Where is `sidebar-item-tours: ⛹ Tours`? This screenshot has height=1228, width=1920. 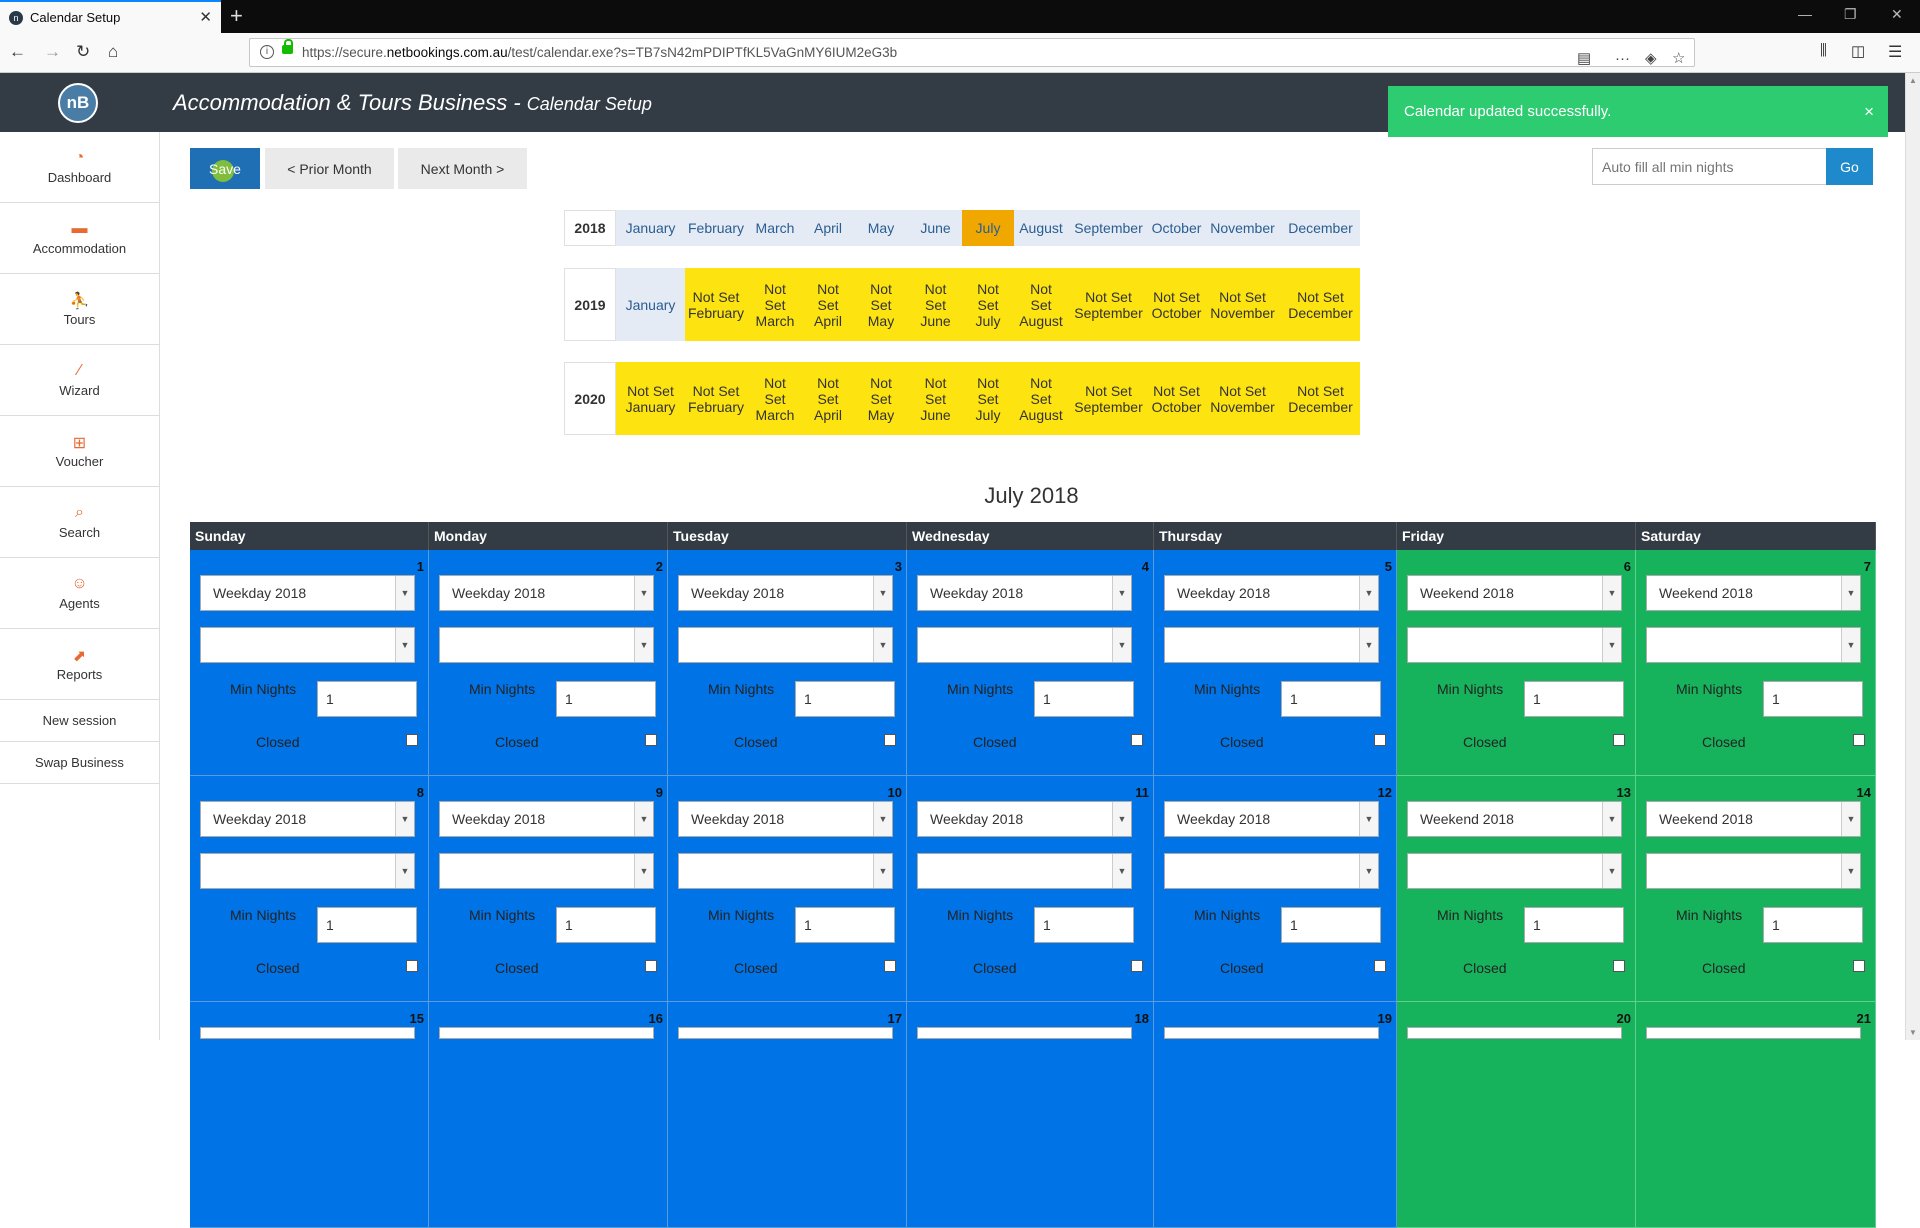 sidebar-item-tours: ⛹ Tours is located at coordinates (79, 309).